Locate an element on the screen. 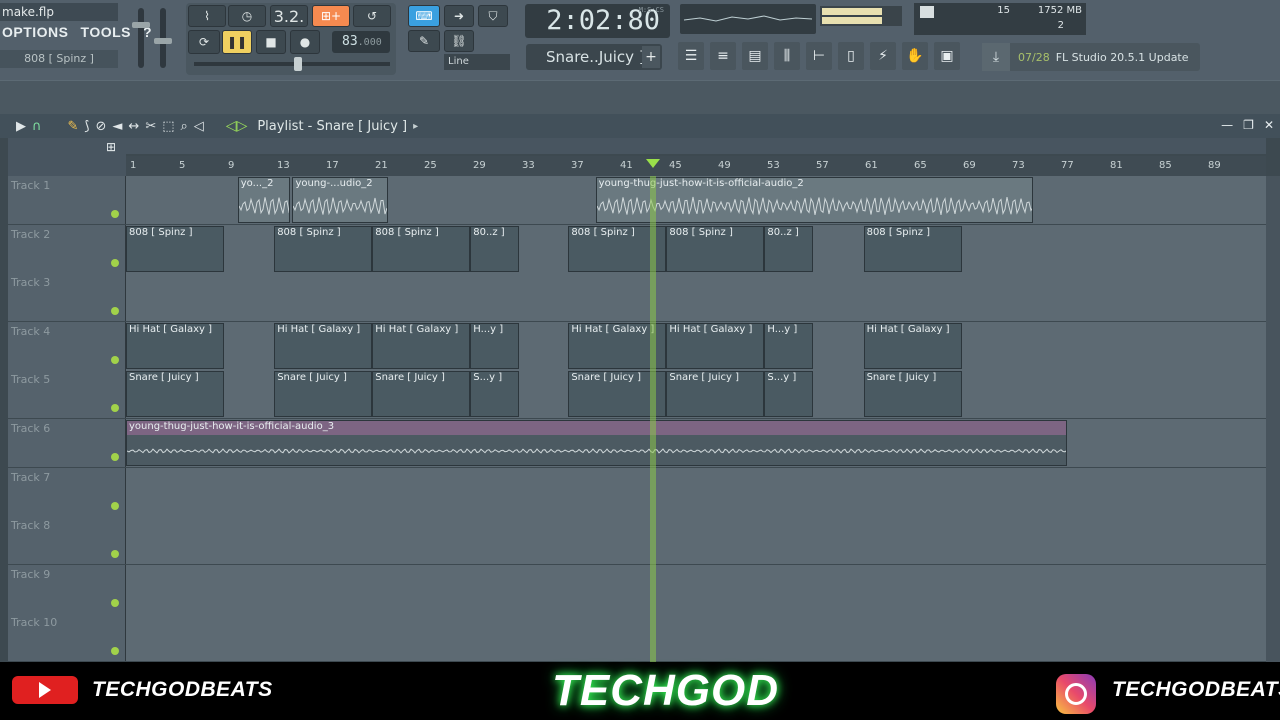  piano-roll-icon: ≡ is located at coordinates (723, 56).